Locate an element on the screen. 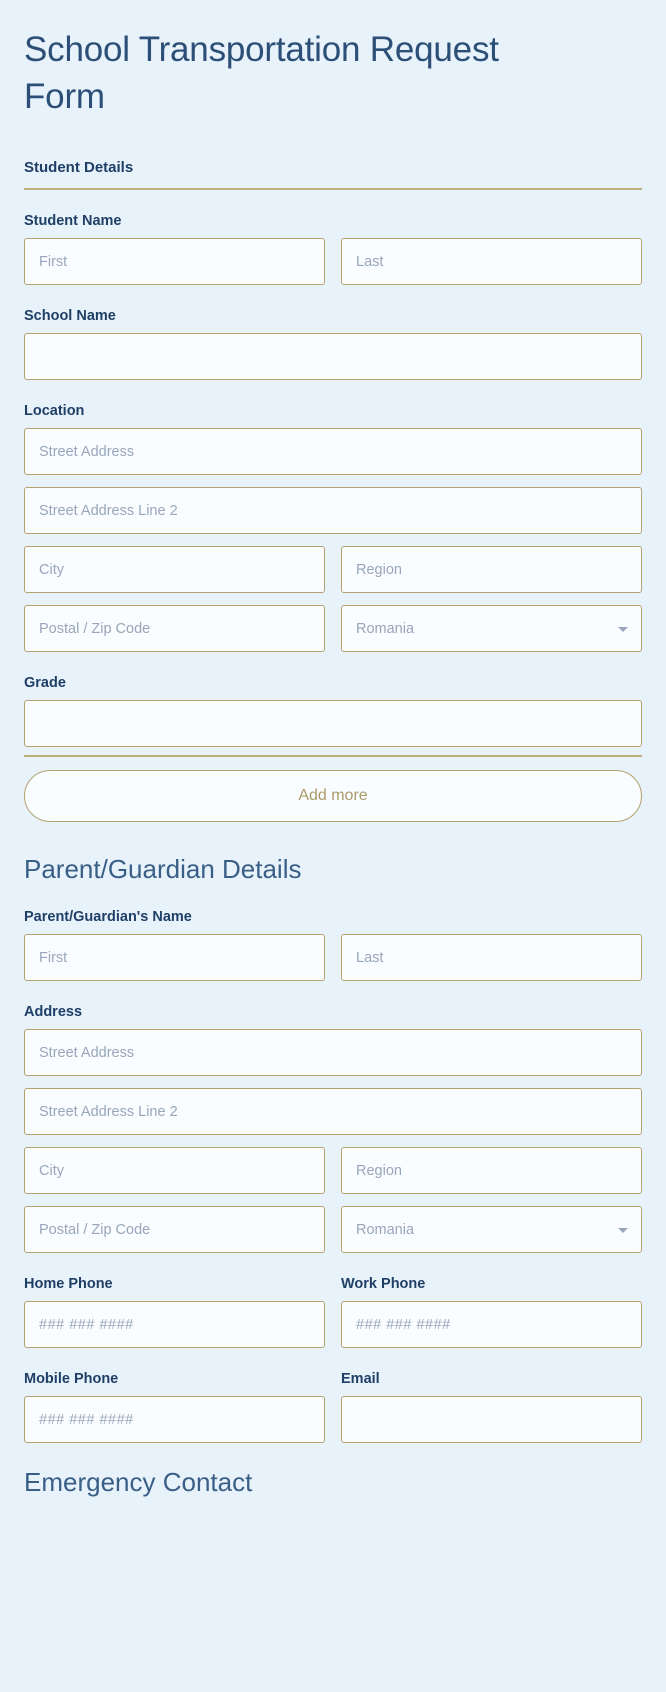 The image size is (666, 1692). label-location: Location is located at coordinates (54, 411).